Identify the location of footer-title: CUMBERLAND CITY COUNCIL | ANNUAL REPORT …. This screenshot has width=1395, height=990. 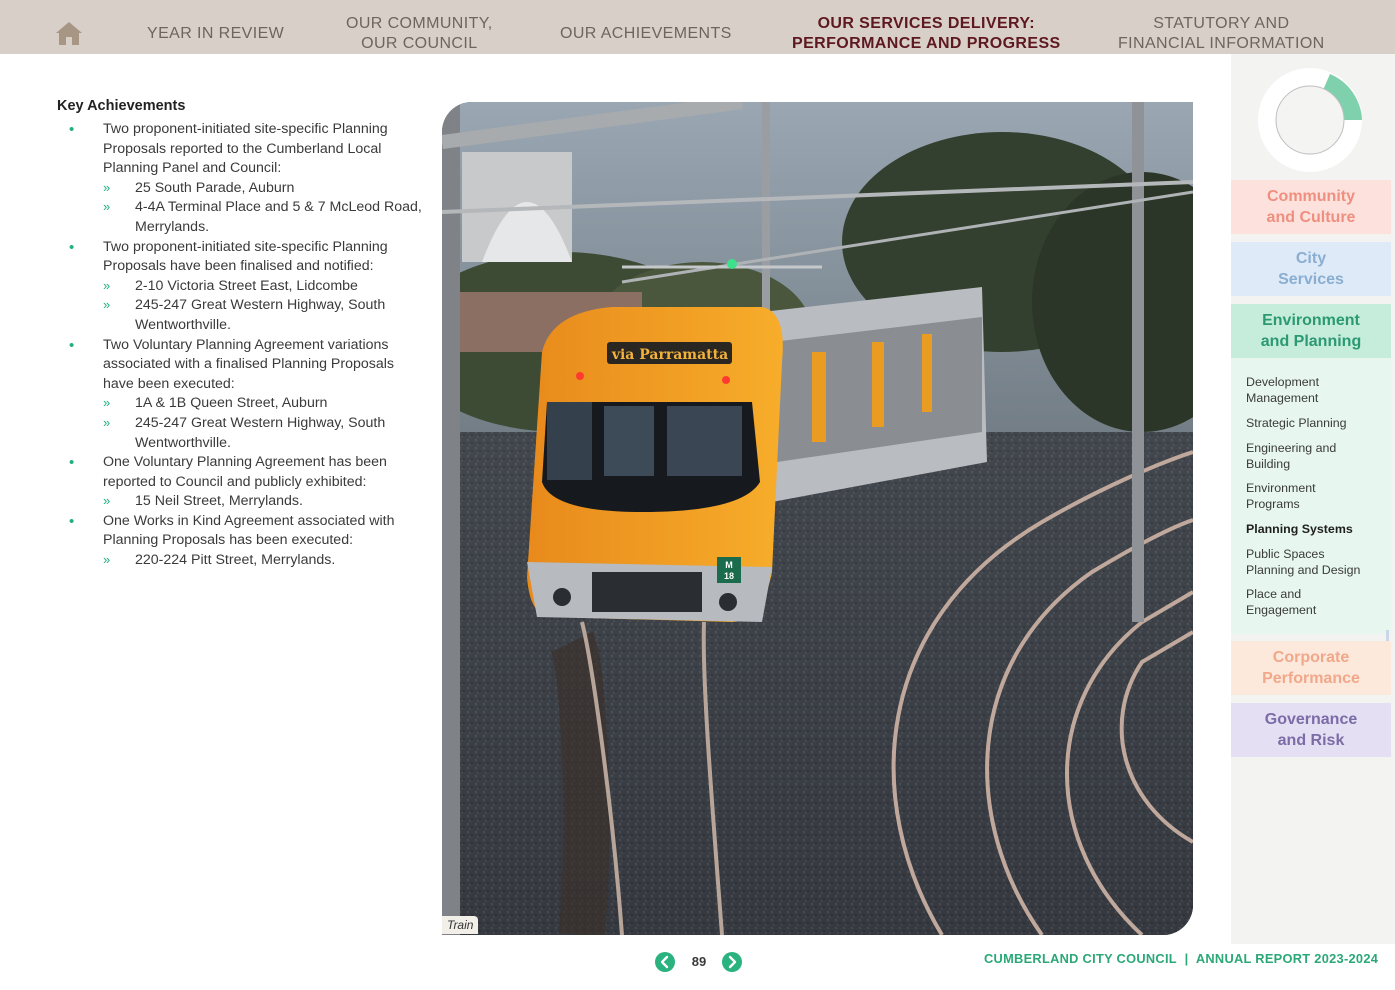
(1181, 958).